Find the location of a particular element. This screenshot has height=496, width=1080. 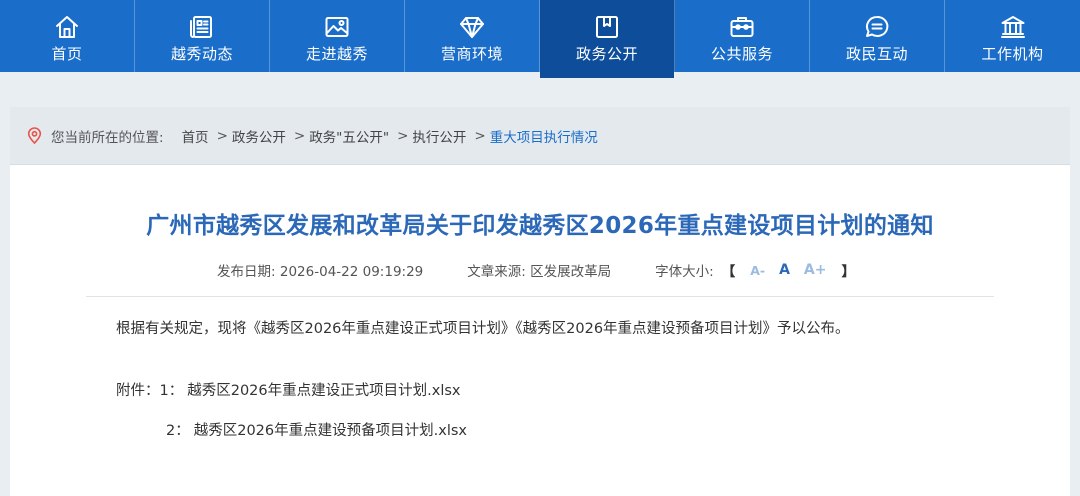

nav-item-business: 营商环境 is located at coordinates (472, 36).